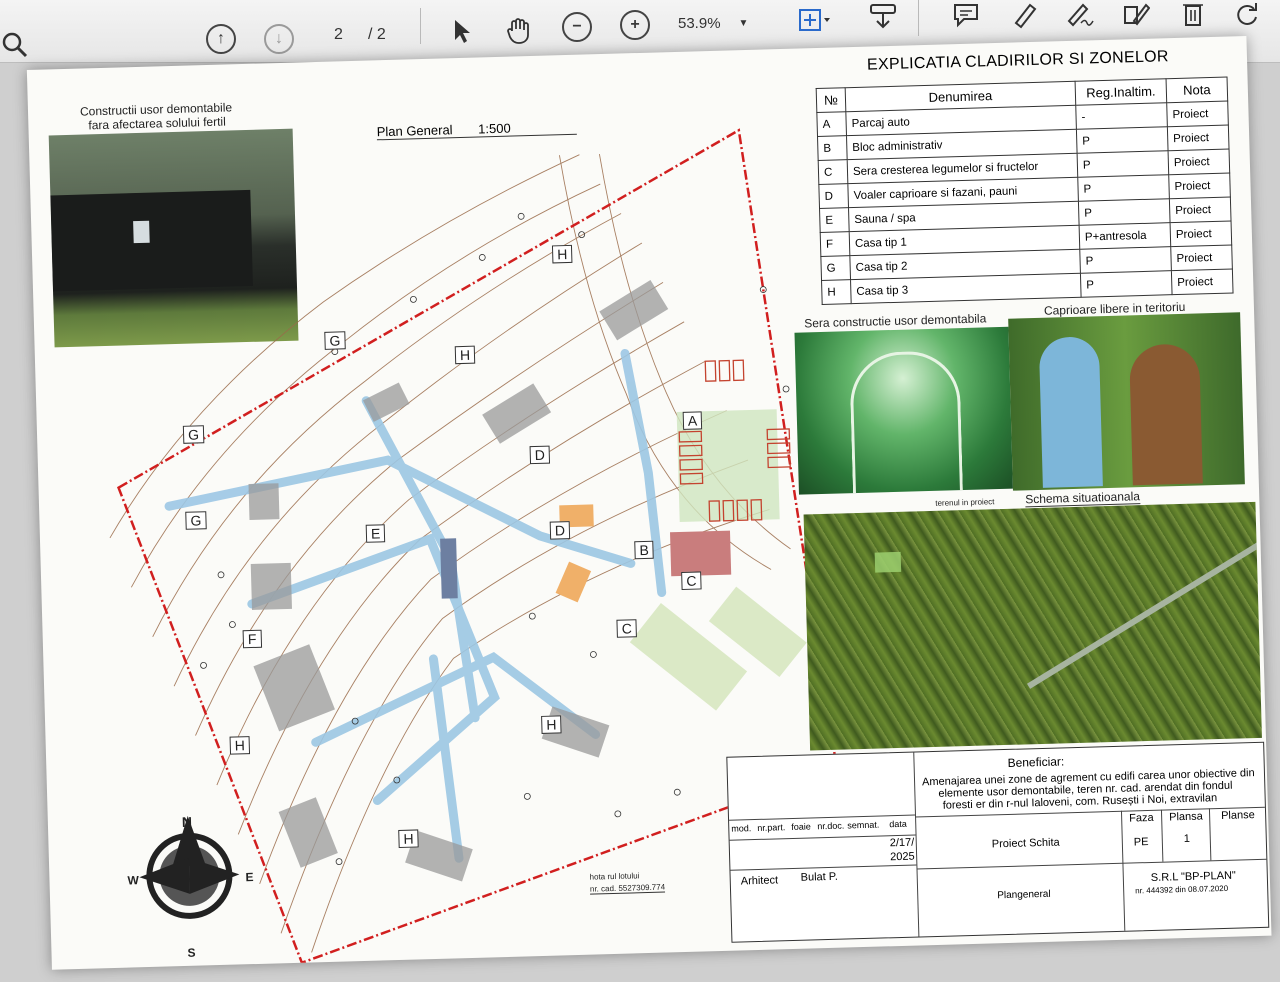  Describe the element at coordinates (1193, 876) in the screenshot. I see `company-name: S.R.L "BP-PLAN"` at that location.